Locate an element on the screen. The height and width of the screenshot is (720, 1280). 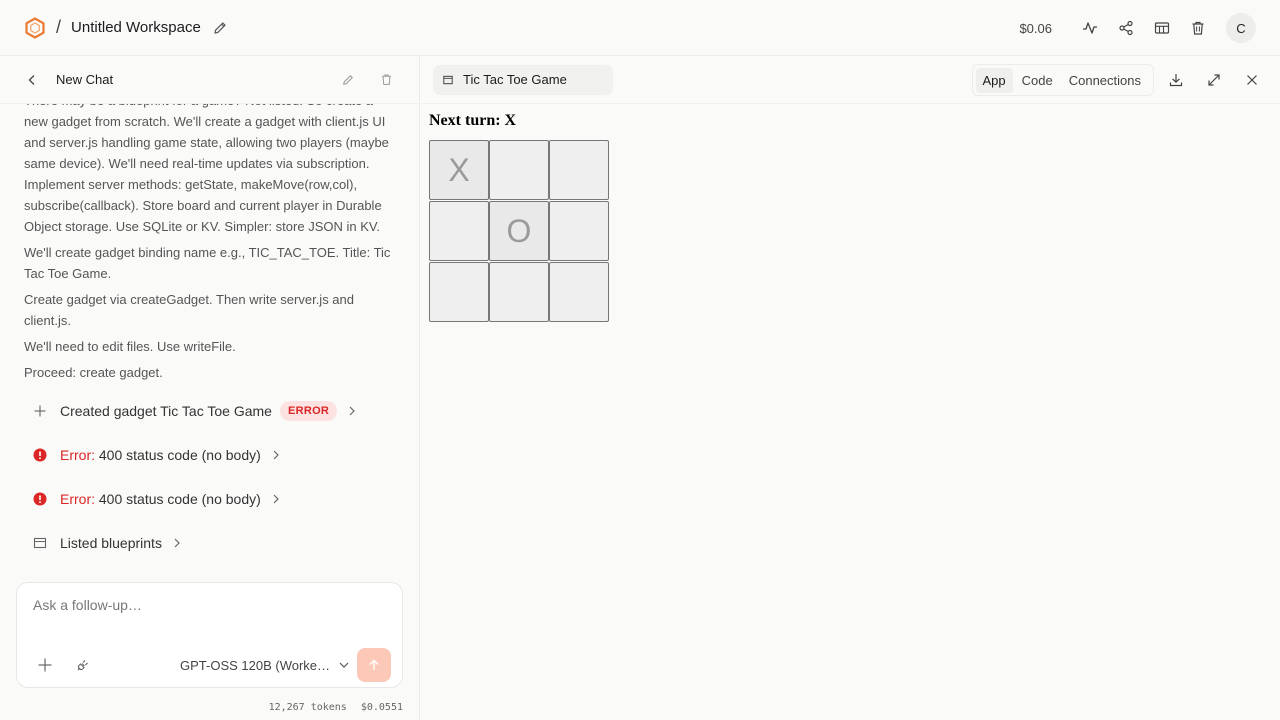
workspace-title: Untitled Workspace is located at coordinates (136, 27).